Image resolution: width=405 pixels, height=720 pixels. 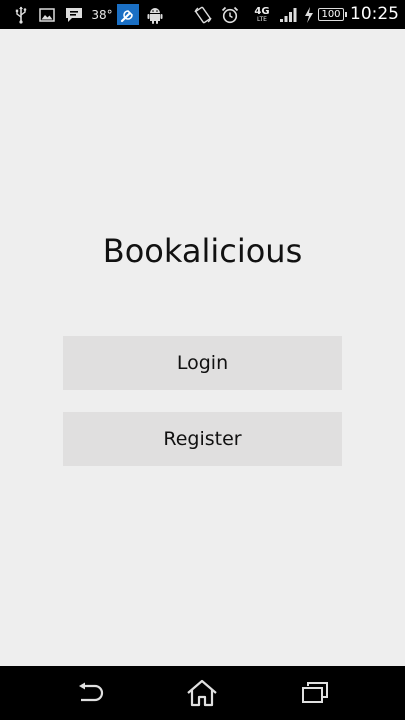 I want to click on battery-icon: 100, so click(x=332, y=14).